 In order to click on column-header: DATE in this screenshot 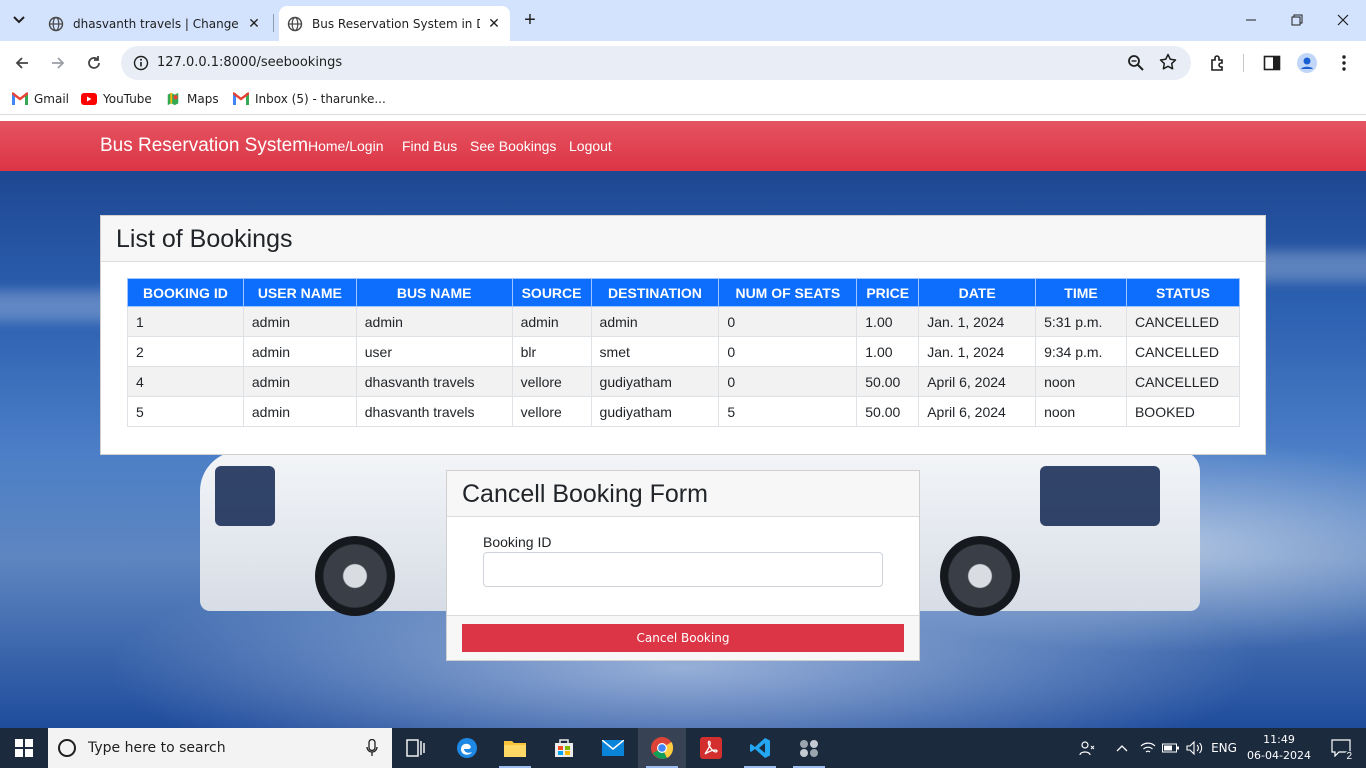, I will do `click(977, 292)`.